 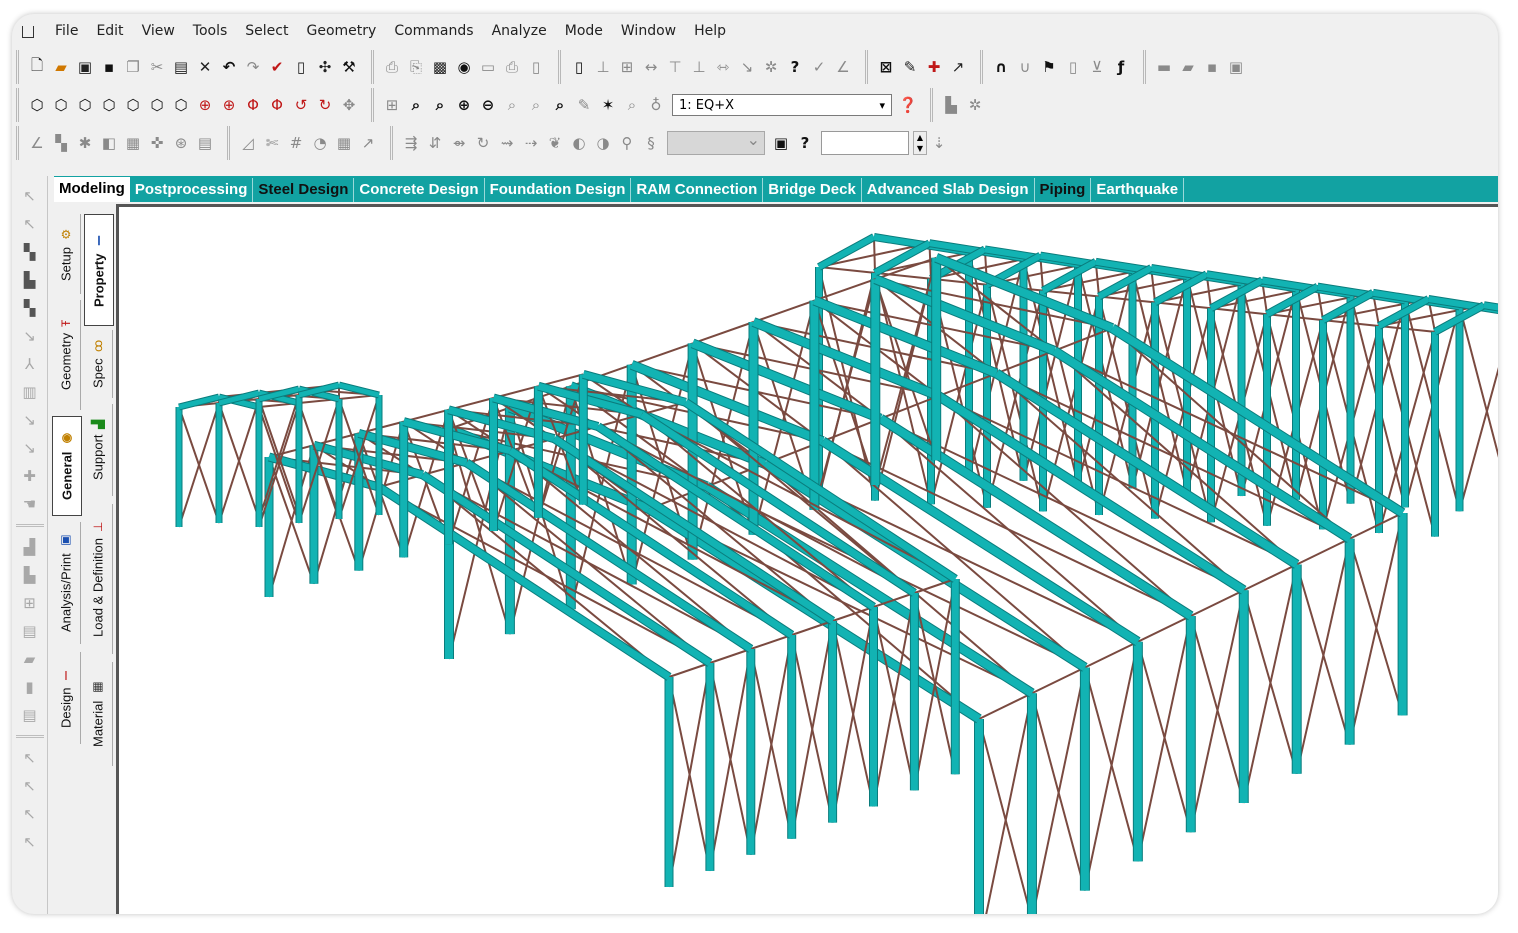 I want to click on menu-commands: Commands, so click(x=433, y=31).